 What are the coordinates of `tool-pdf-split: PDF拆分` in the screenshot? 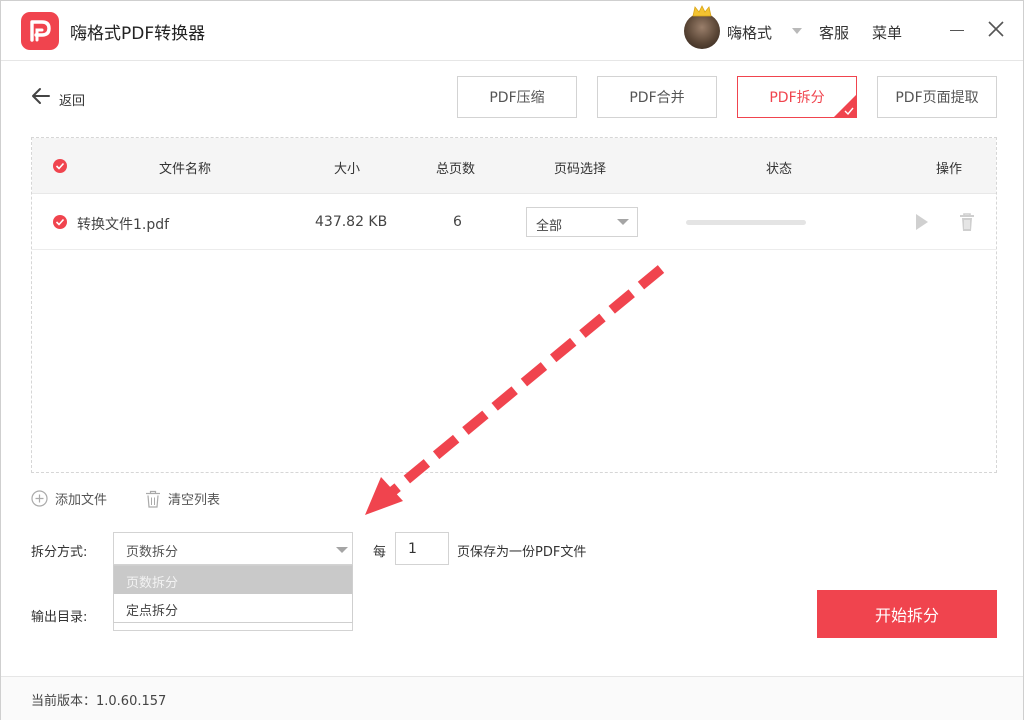 It's located at (797, 97).